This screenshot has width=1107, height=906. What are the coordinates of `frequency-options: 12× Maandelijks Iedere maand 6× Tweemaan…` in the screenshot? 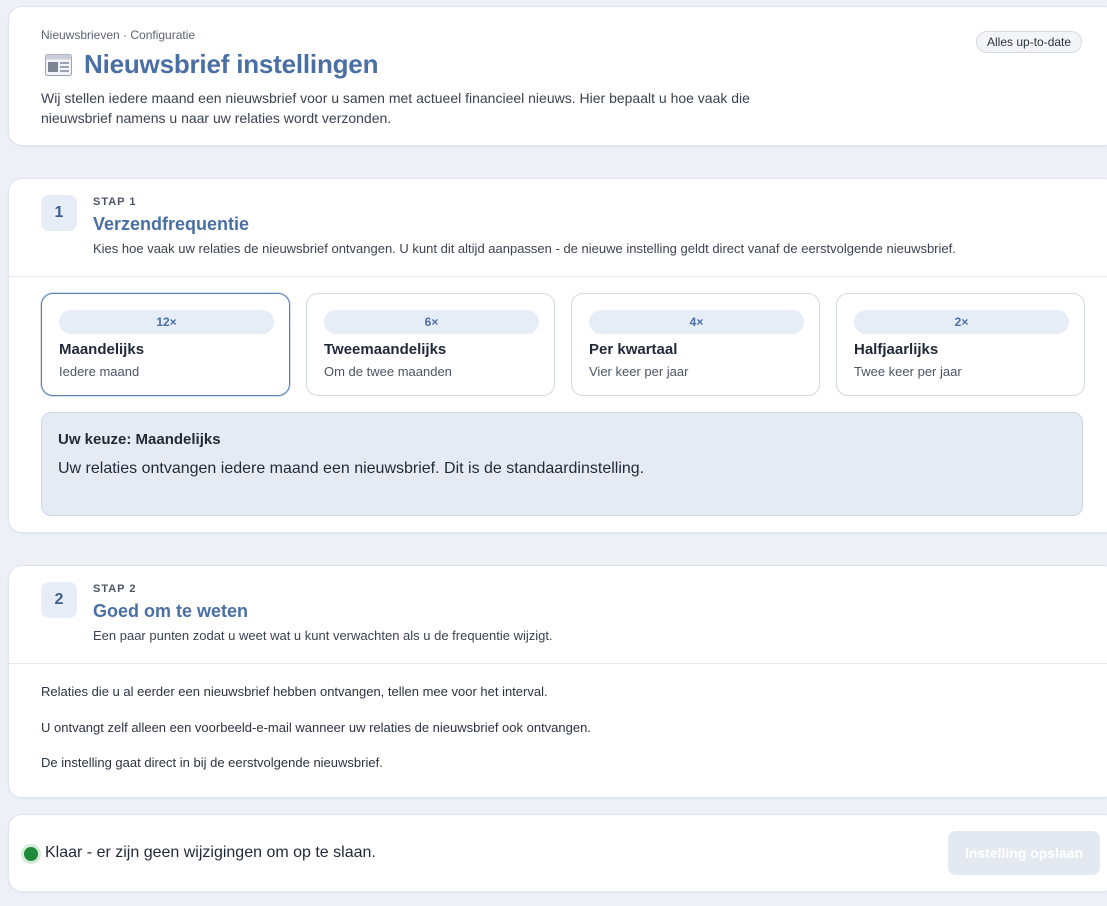 It's located at (563, 344).